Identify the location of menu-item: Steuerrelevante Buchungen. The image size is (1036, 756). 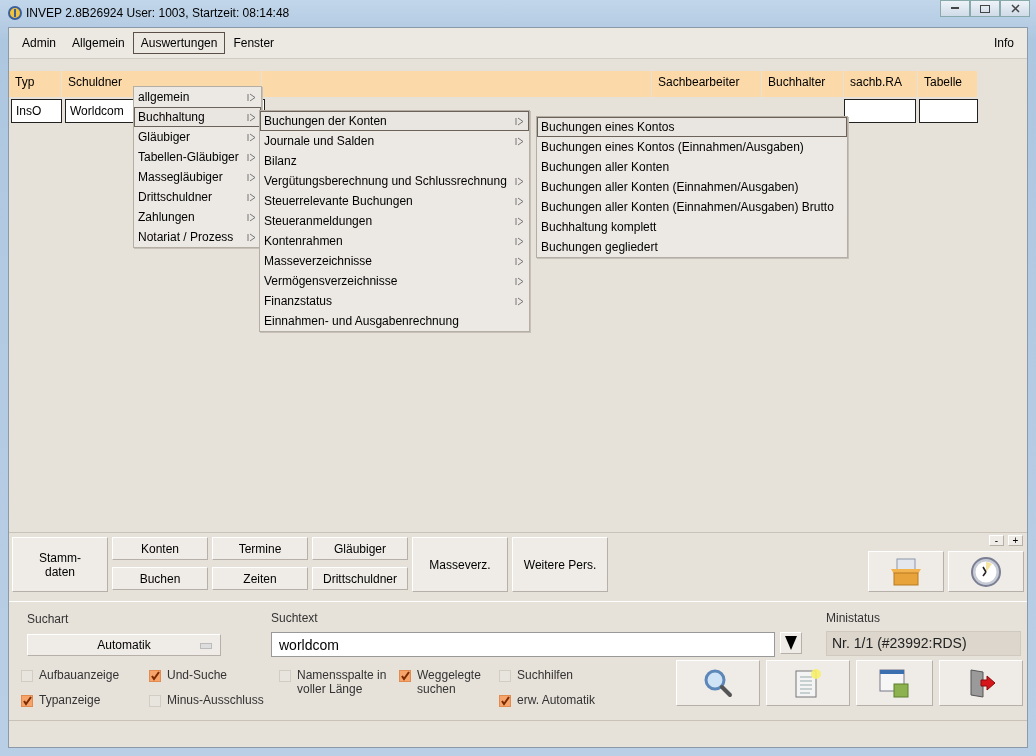
(394, 201).